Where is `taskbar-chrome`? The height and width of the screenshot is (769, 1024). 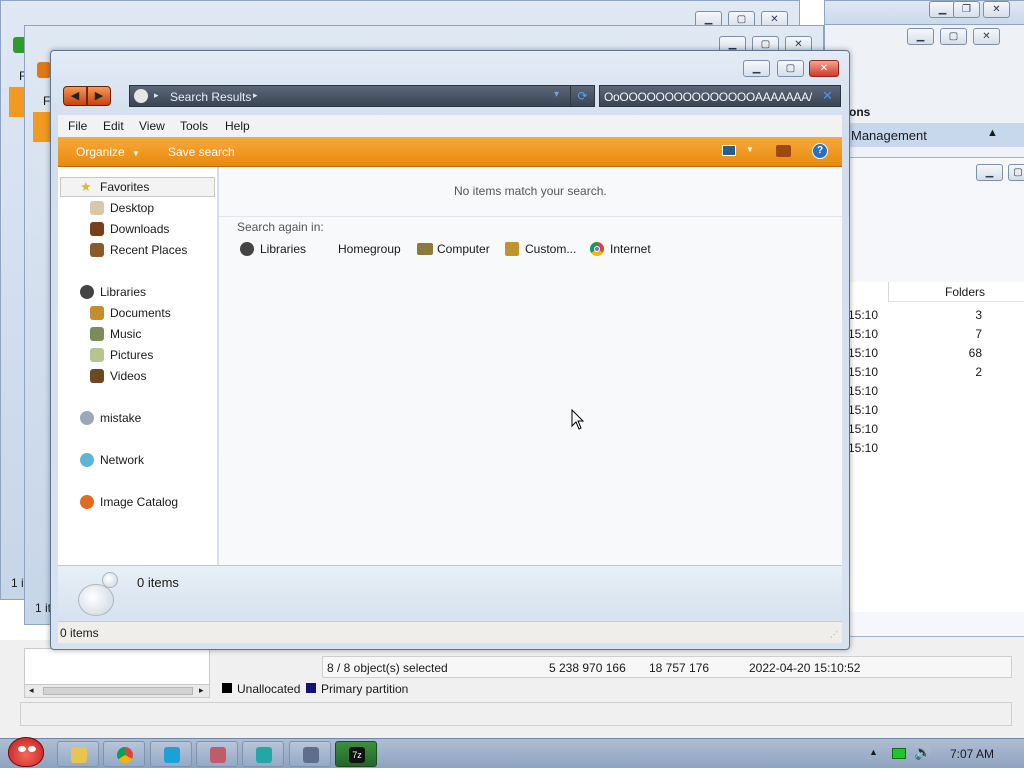
taskbar-chrome is located at coordinates (124, 754).